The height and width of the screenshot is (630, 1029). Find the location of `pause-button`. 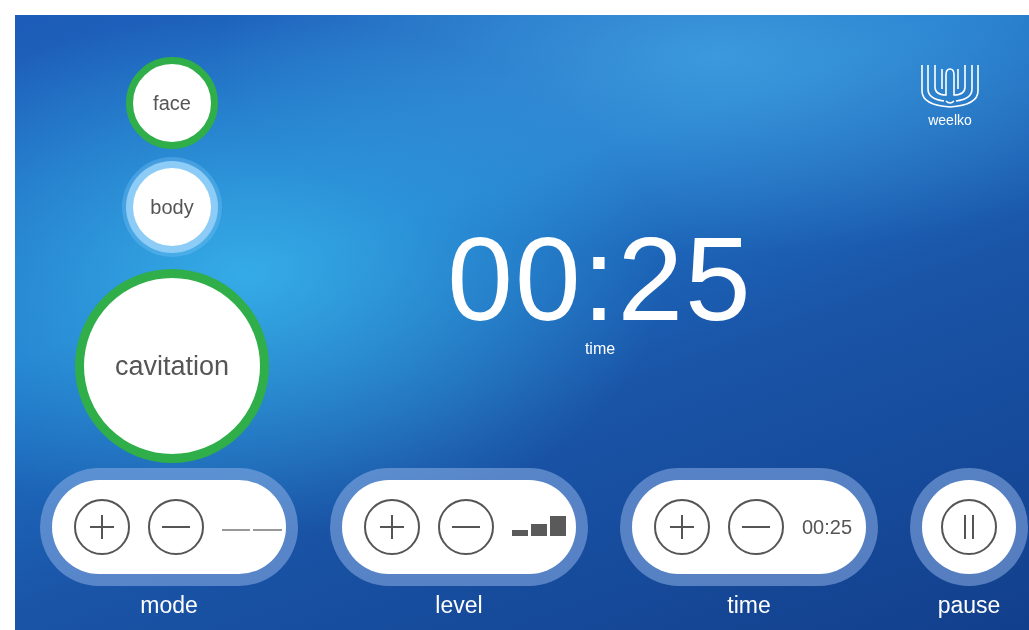

pause-button is located at coordinates (969, 527).